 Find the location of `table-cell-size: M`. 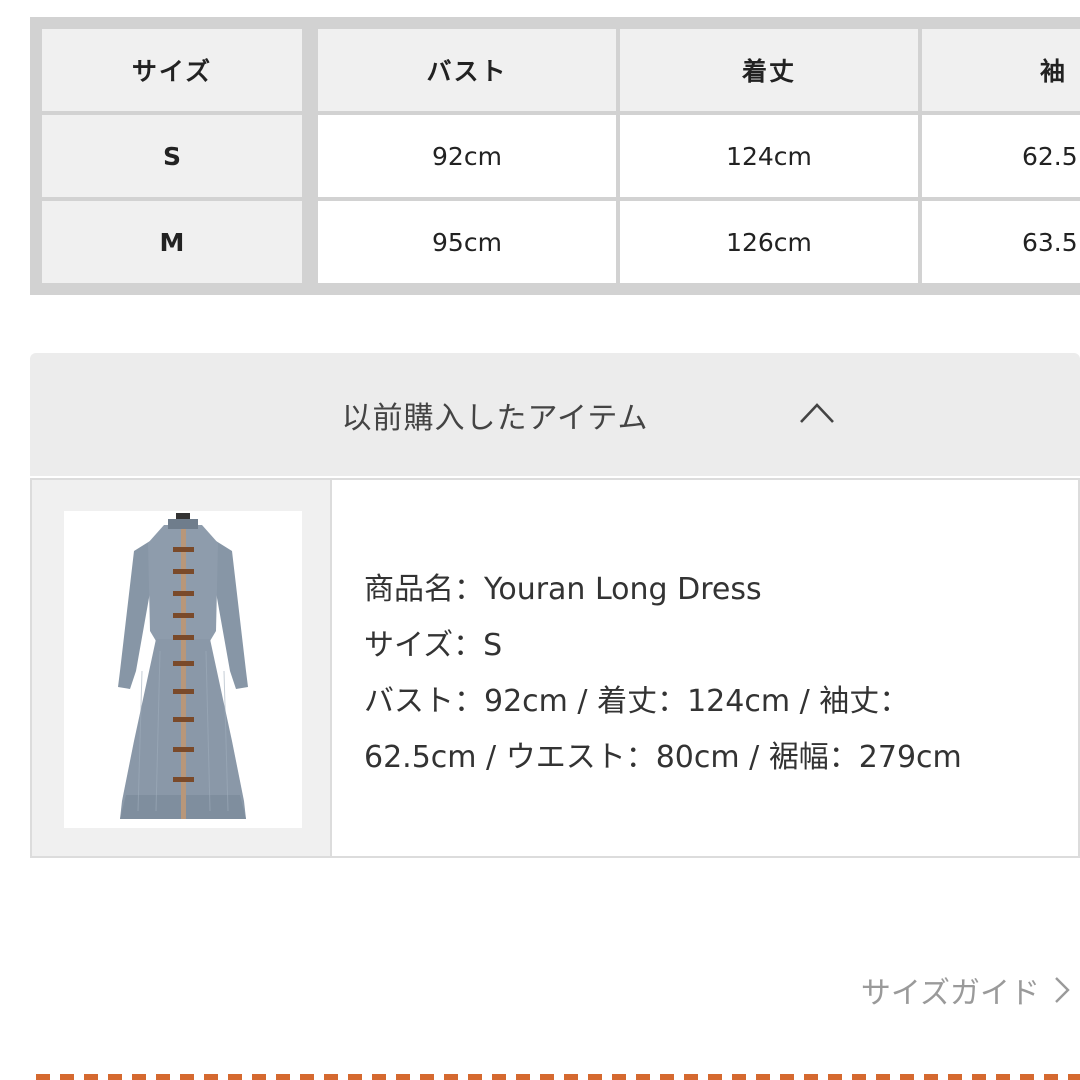

table-cell-size: M is located at coordinates (172, 242).